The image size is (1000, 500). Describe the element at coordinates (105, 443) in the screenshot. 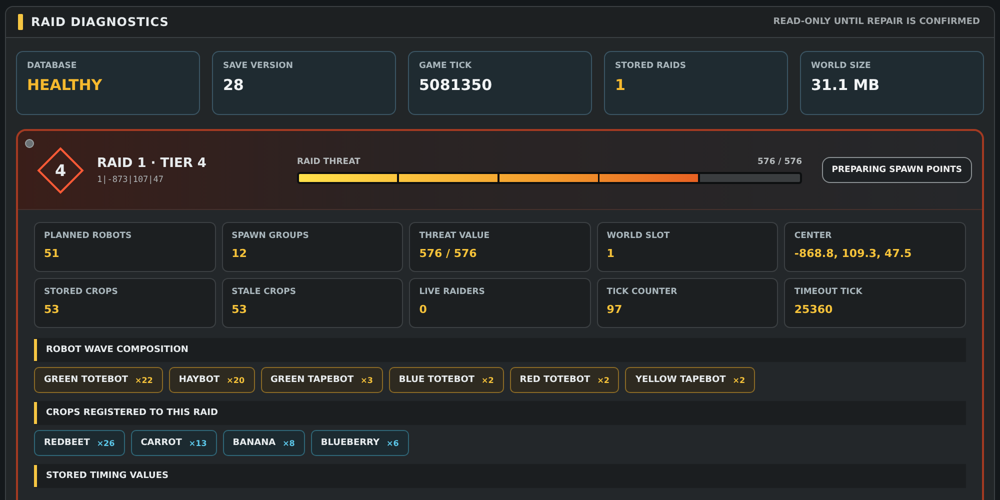

I see `chip-count: ×26` at that location.